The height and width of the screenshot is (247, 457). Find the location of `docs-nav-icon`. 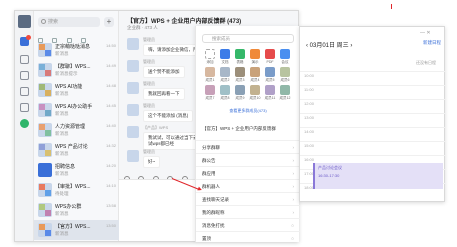

docs-nav-icon is located at coordinates (24, 91).